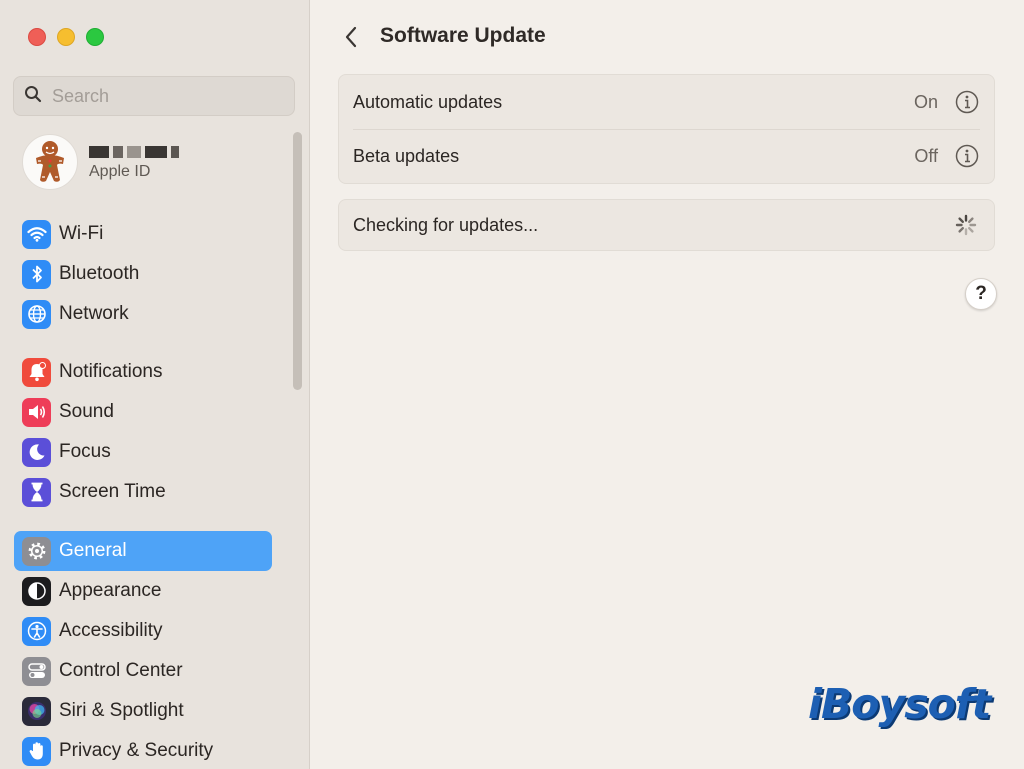 The width and height of the screenshot is (1024, 769). Describe the element at coordinates (121, 670) in the screenshot. I see `sidebar-item-label: Control Center` at that location.